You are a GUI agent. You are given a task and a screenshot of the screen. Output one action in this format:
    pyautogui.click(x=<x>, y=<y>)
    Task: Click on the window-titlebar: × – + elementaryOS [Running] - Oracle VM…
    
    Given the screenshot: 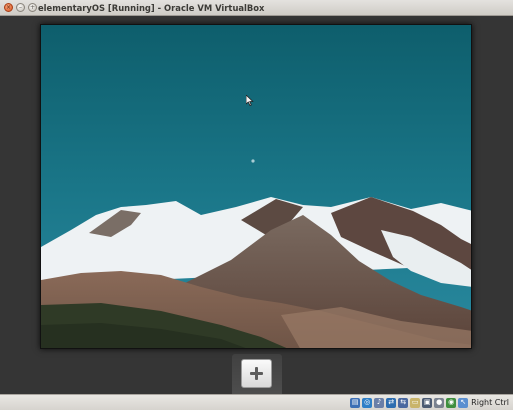 What is the action you would take?
    pyautogui.click(x=256, y=8)
    